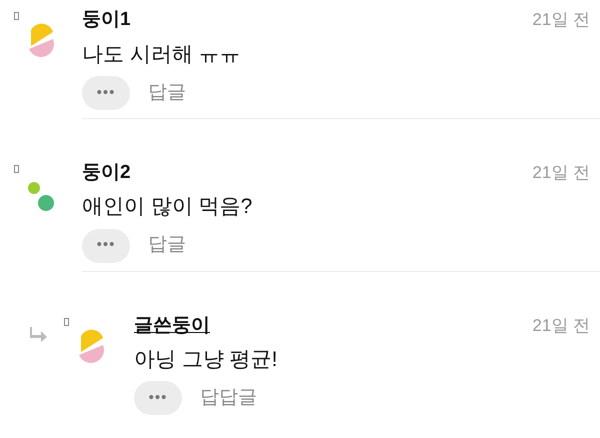 The image size is (600, 438). What do you see at coordinates (228, 398) in the screenshot?
I see `reply-link: 답답글` at bounding box center [228, 398].